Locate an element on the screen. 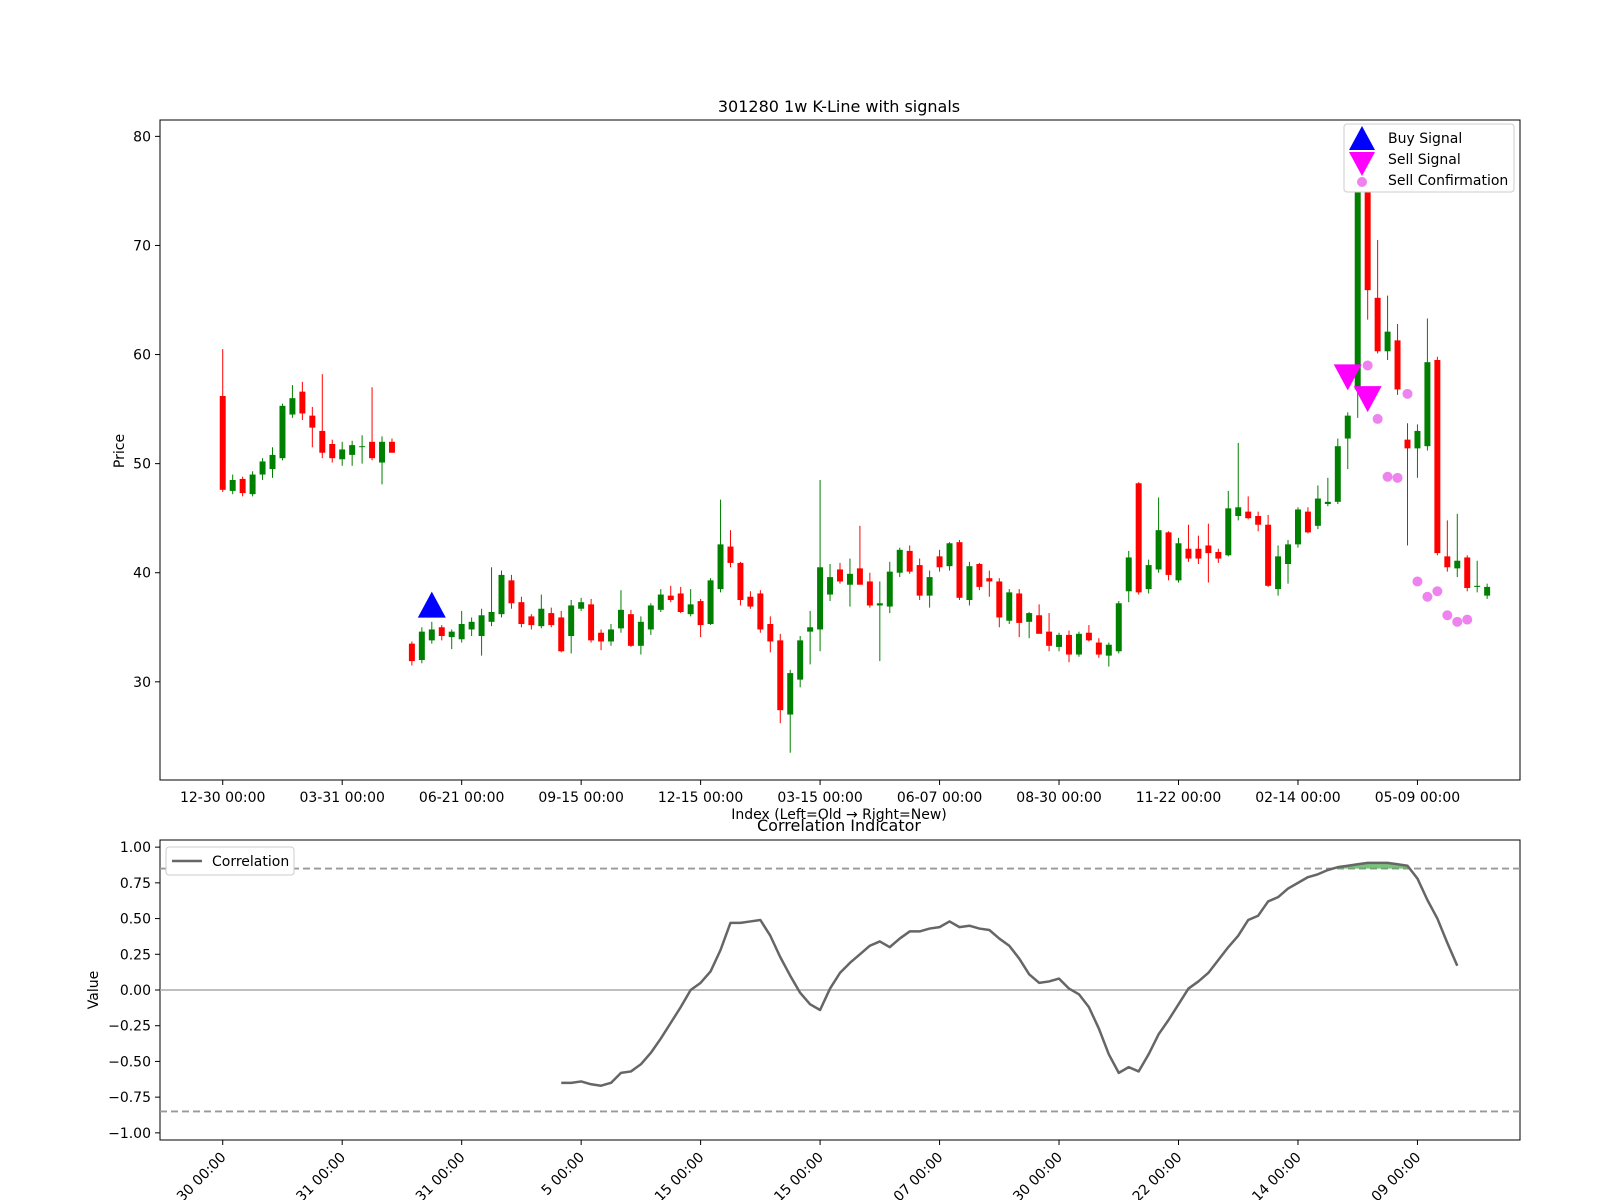 The image size is (1600, 1200). y-tick-label: −0.25 is located at coordinates (129, 1027).